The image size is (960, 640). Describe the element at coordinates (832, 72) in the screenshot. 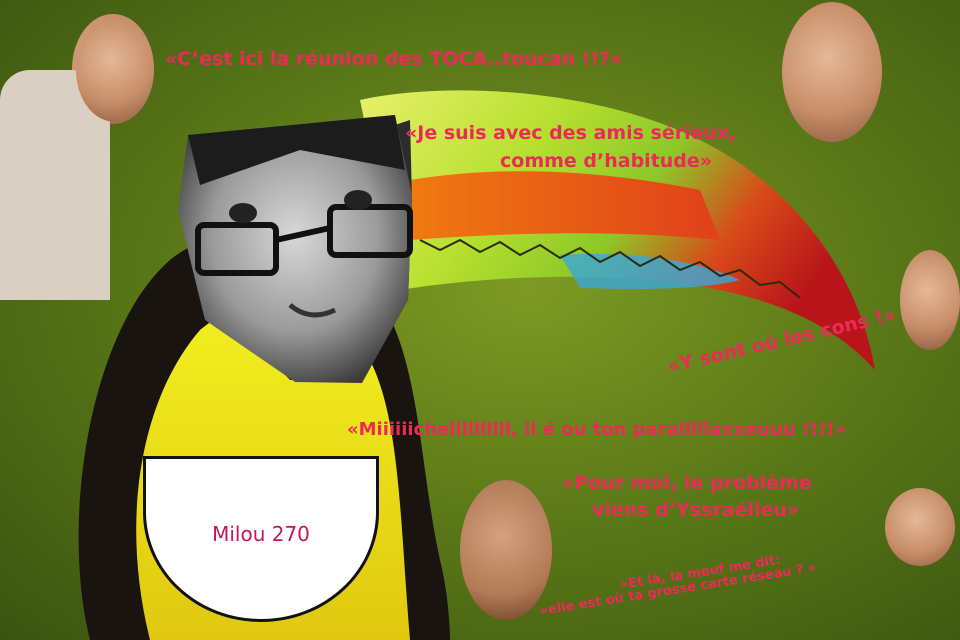

I see `face-top-right` at that location.